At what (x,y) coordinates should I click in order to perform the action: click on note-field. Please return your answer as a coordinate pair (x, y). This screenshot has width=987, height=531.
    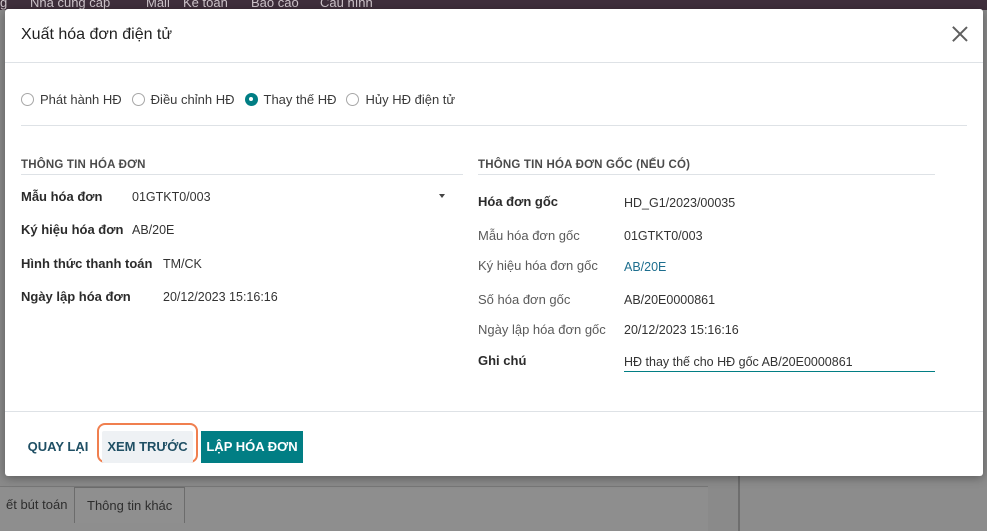
    Looking at the image, I should click on (779, 362).